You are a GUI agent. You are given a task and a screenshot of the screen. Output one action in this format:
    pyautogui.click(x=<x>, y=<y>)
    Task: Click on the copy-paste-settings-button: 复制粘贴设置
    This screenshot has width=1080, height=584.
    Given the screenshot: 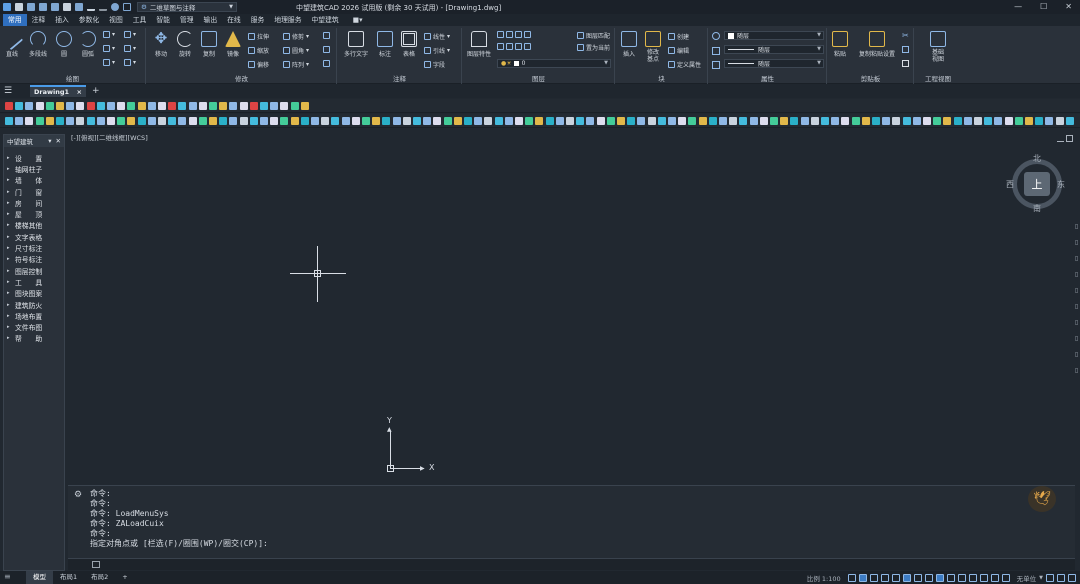 What is the action you would take?
    pyautogui.click(x=877, y=44)
    